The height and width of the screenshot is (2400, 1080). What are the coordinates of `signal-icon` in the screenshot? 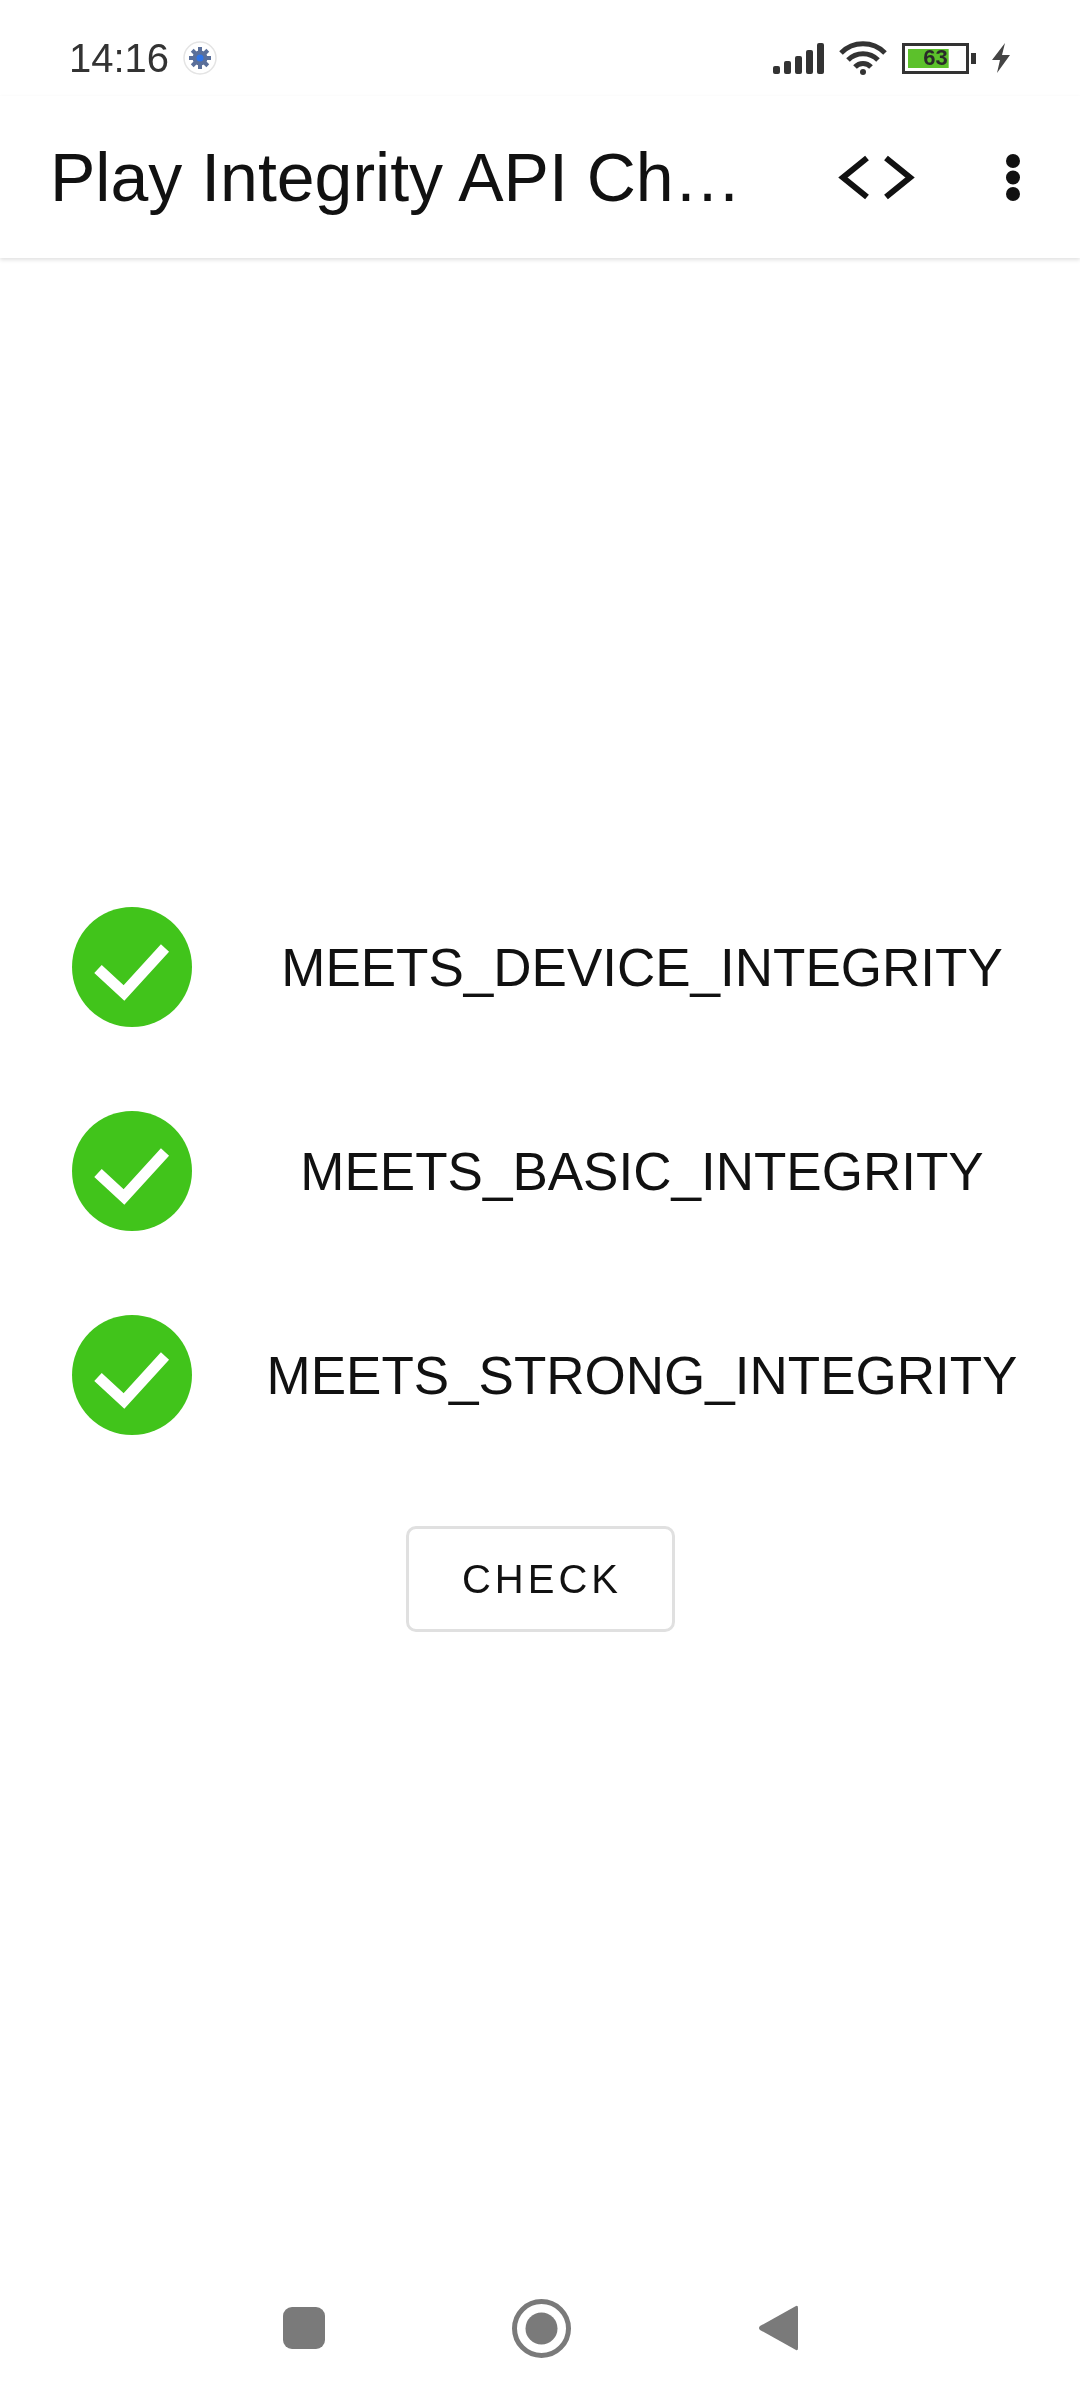 It's located at (798, 58).